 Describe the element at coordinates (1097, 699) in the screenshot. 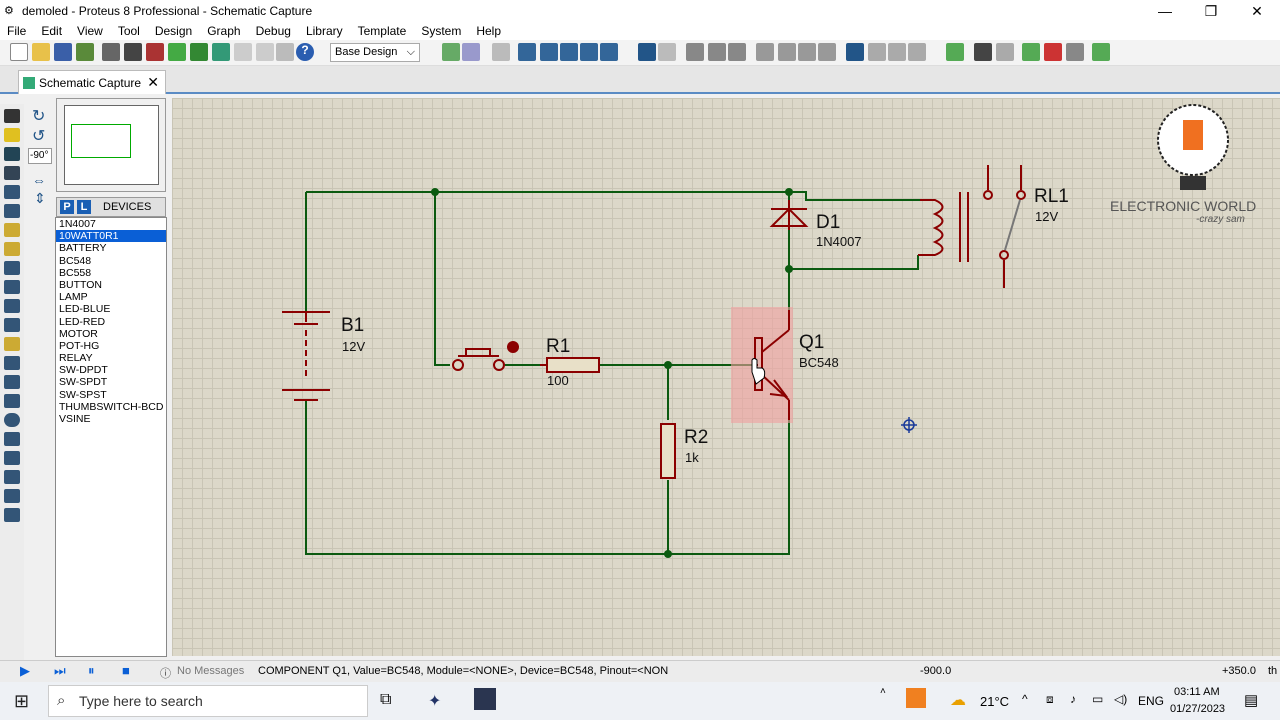

I see `battery-icon: ▭` at that location.